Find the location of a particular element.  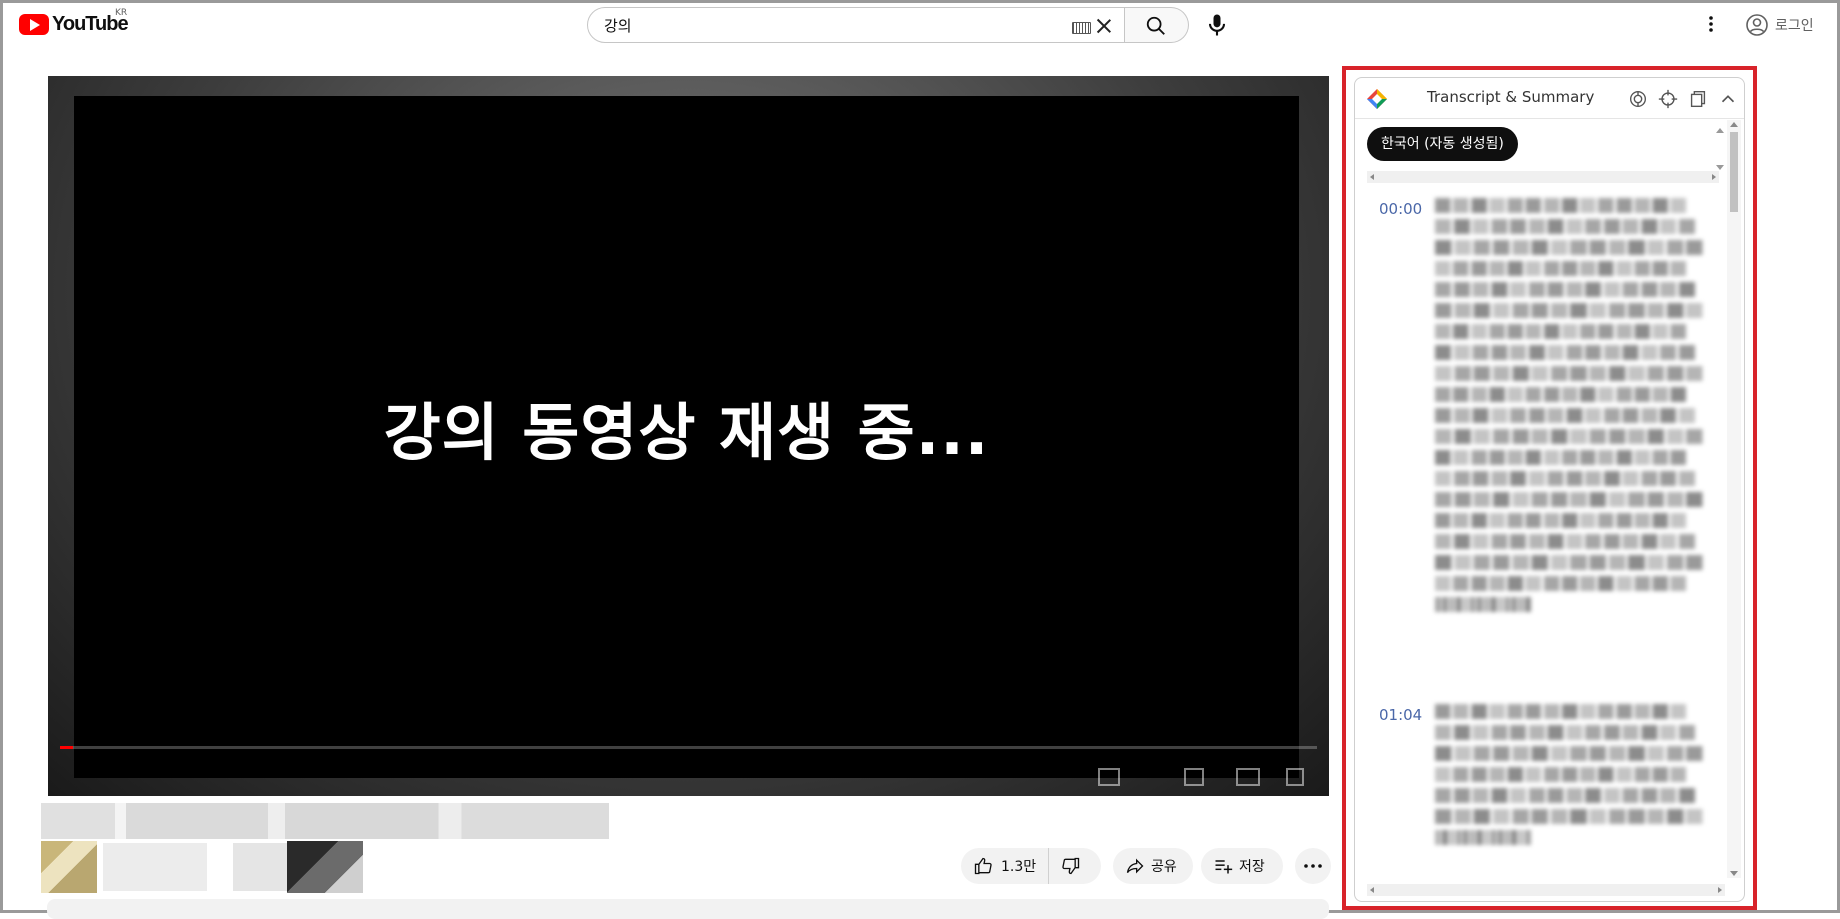

chip-scrollbar is located at coordinates (1720, 150).